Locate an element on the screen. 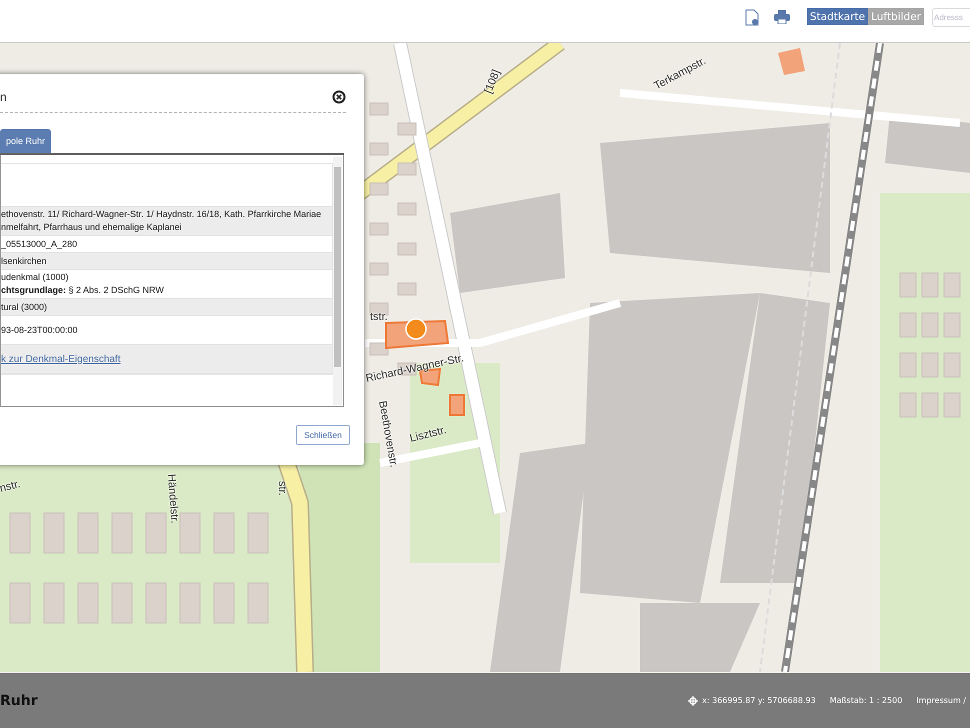 Image resolution: width=970 pixels, height=728 pixels. document-info-icon is located at coordinates (751, 17).